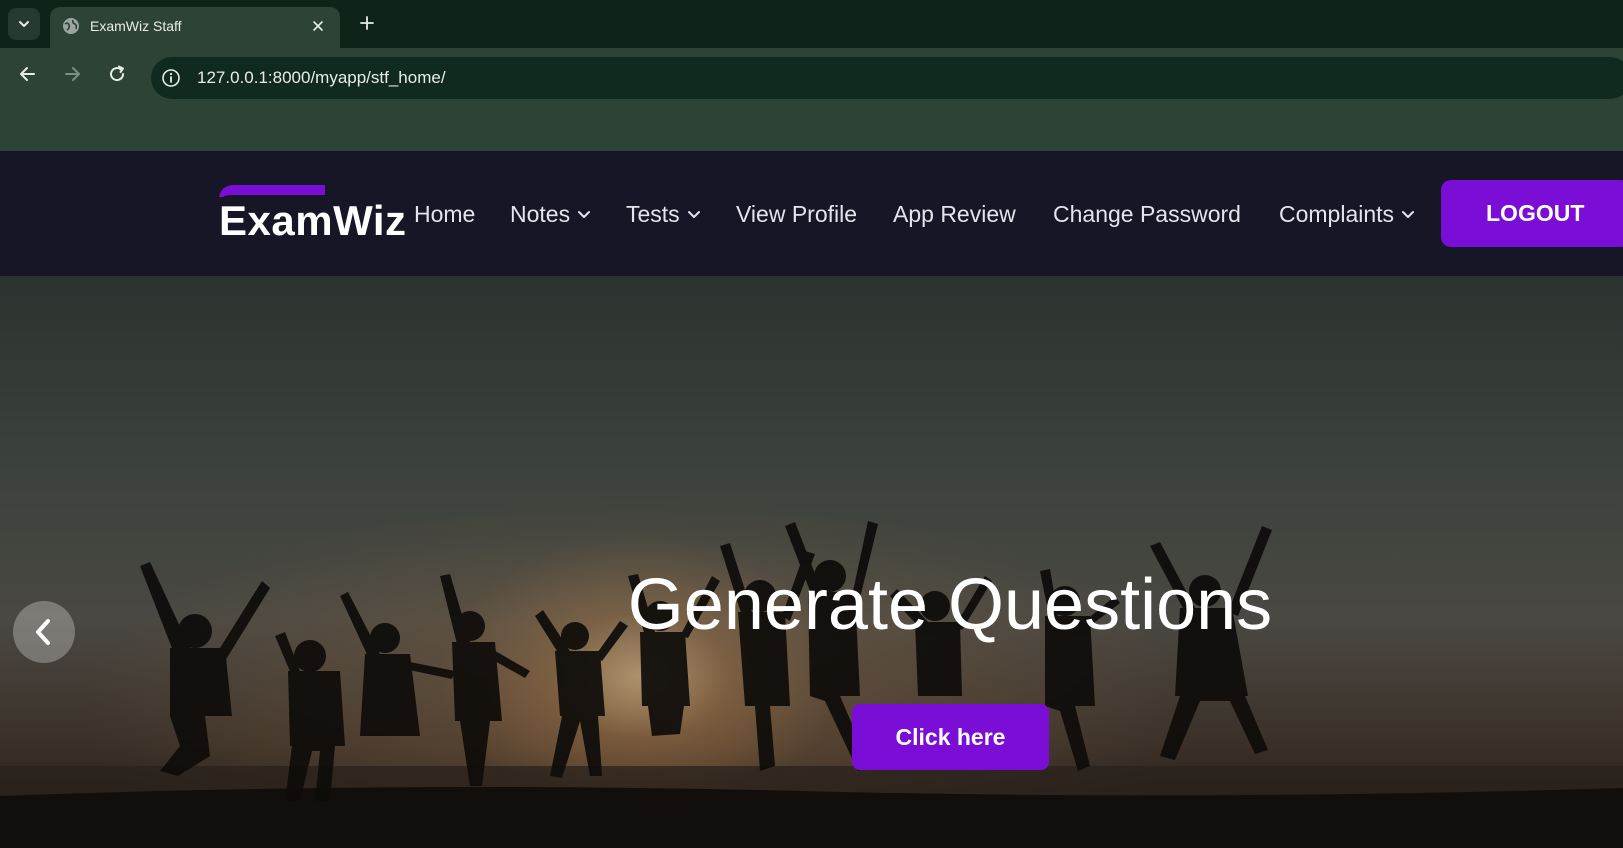 The image size is (1623, 848). What do you see at coordinates (321, 78) in the screenshot?
I see `url-text: 127.0.0.1:8000/myapp/stf_home/` at bounding box center [321, 78].